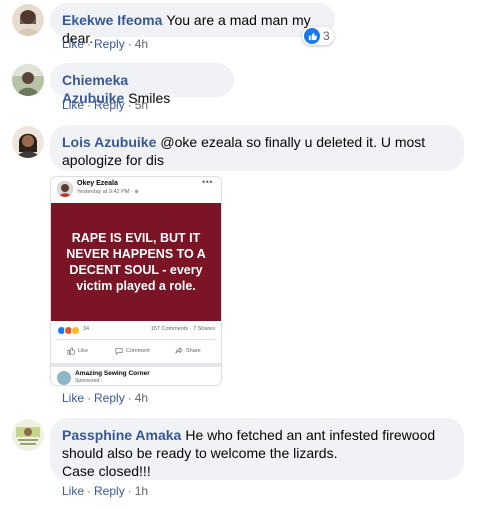 The width and height of the screenshot is (497, 510). Describe the element at coordinates (136, 330) in the screenshot. I see `post-stats: 34 157 Comments · 7 Shares` at that location.